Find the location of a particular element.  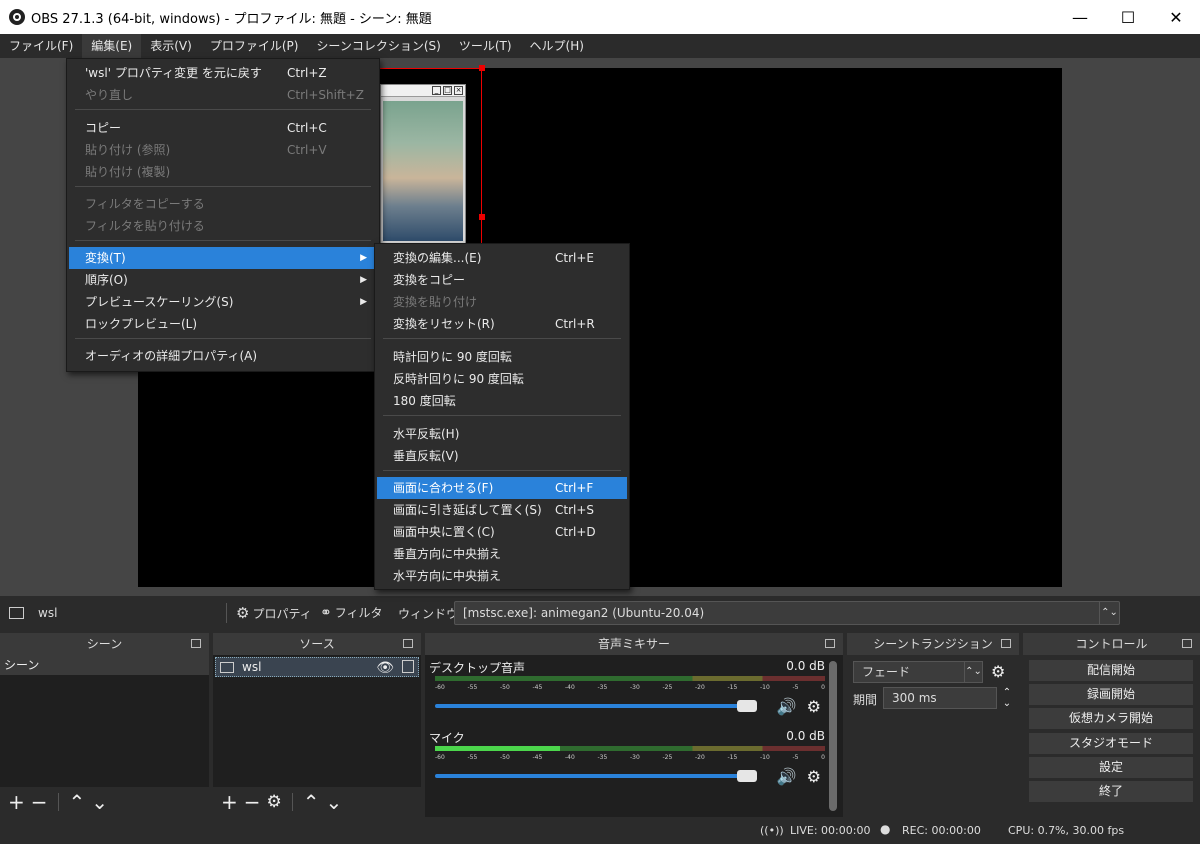

minimize-button: — is located at coordinates (1080, 17).